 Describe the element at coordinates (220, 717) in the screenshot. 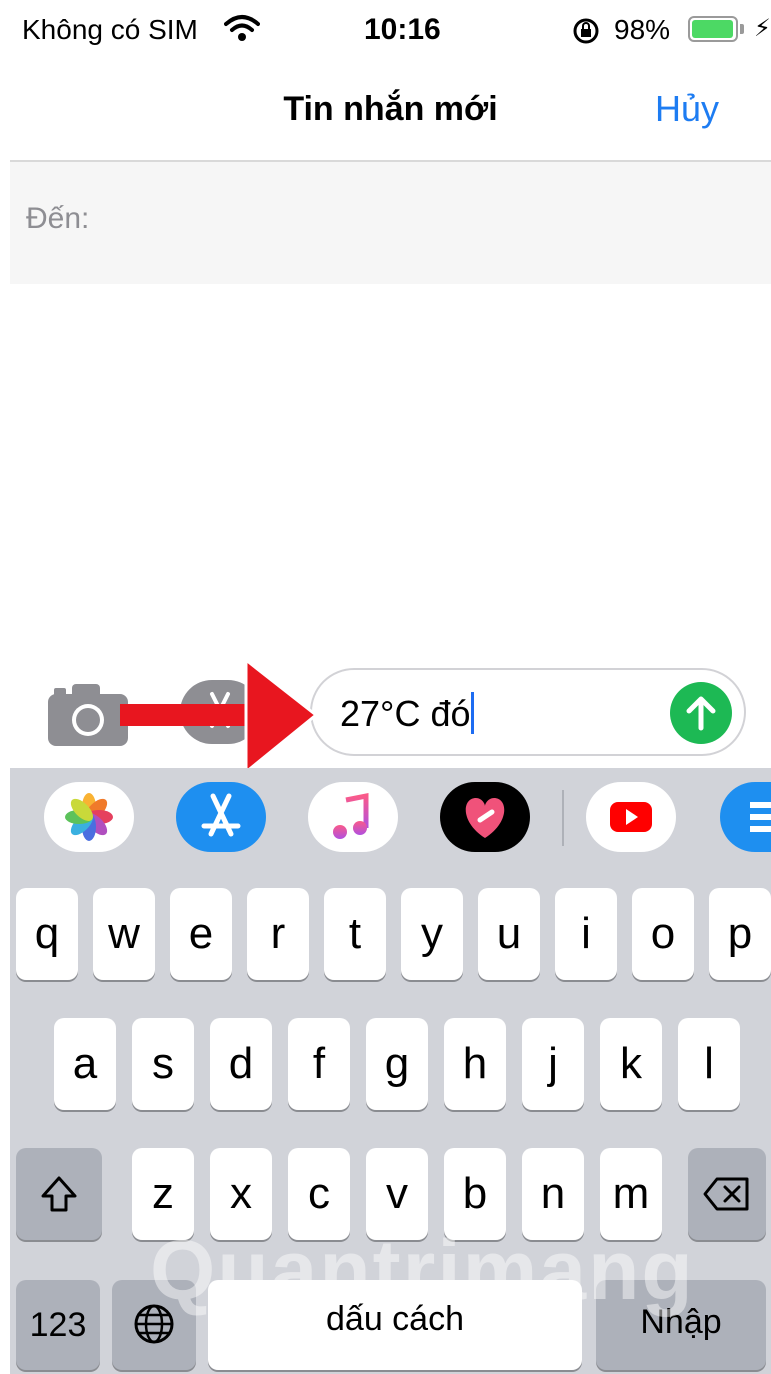

I see `annotation-arrow` at that location.